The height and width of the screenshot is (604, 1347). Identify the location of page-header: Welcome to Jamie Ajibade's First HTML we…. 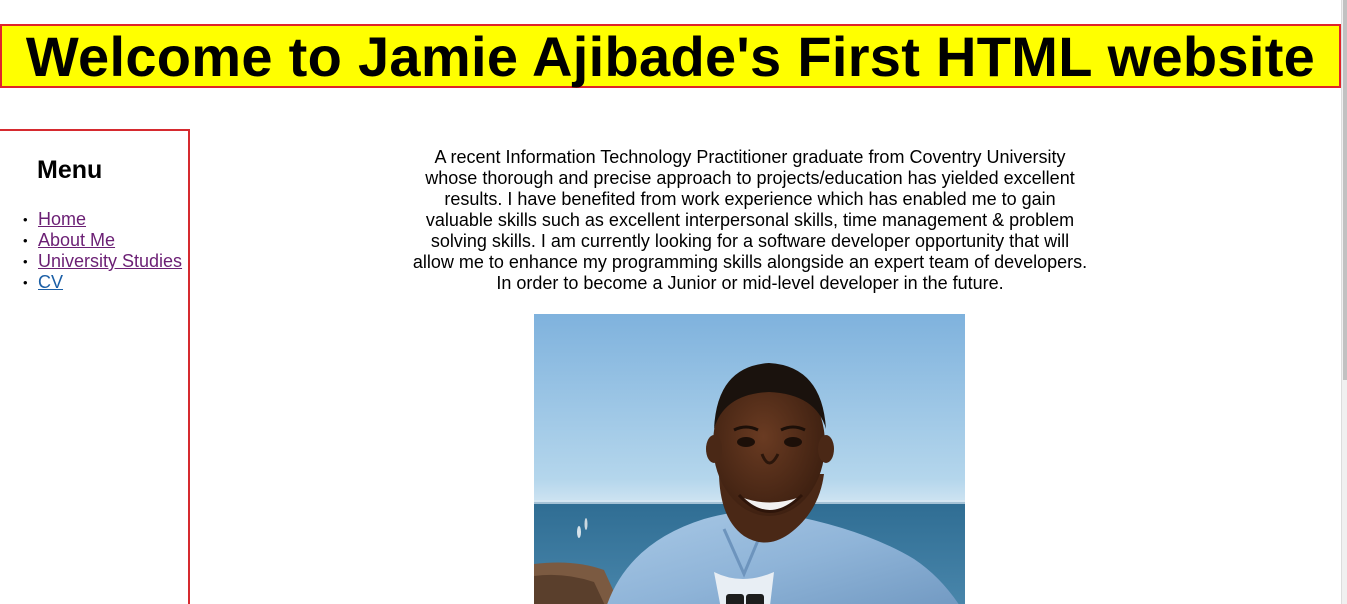
(670, 56).